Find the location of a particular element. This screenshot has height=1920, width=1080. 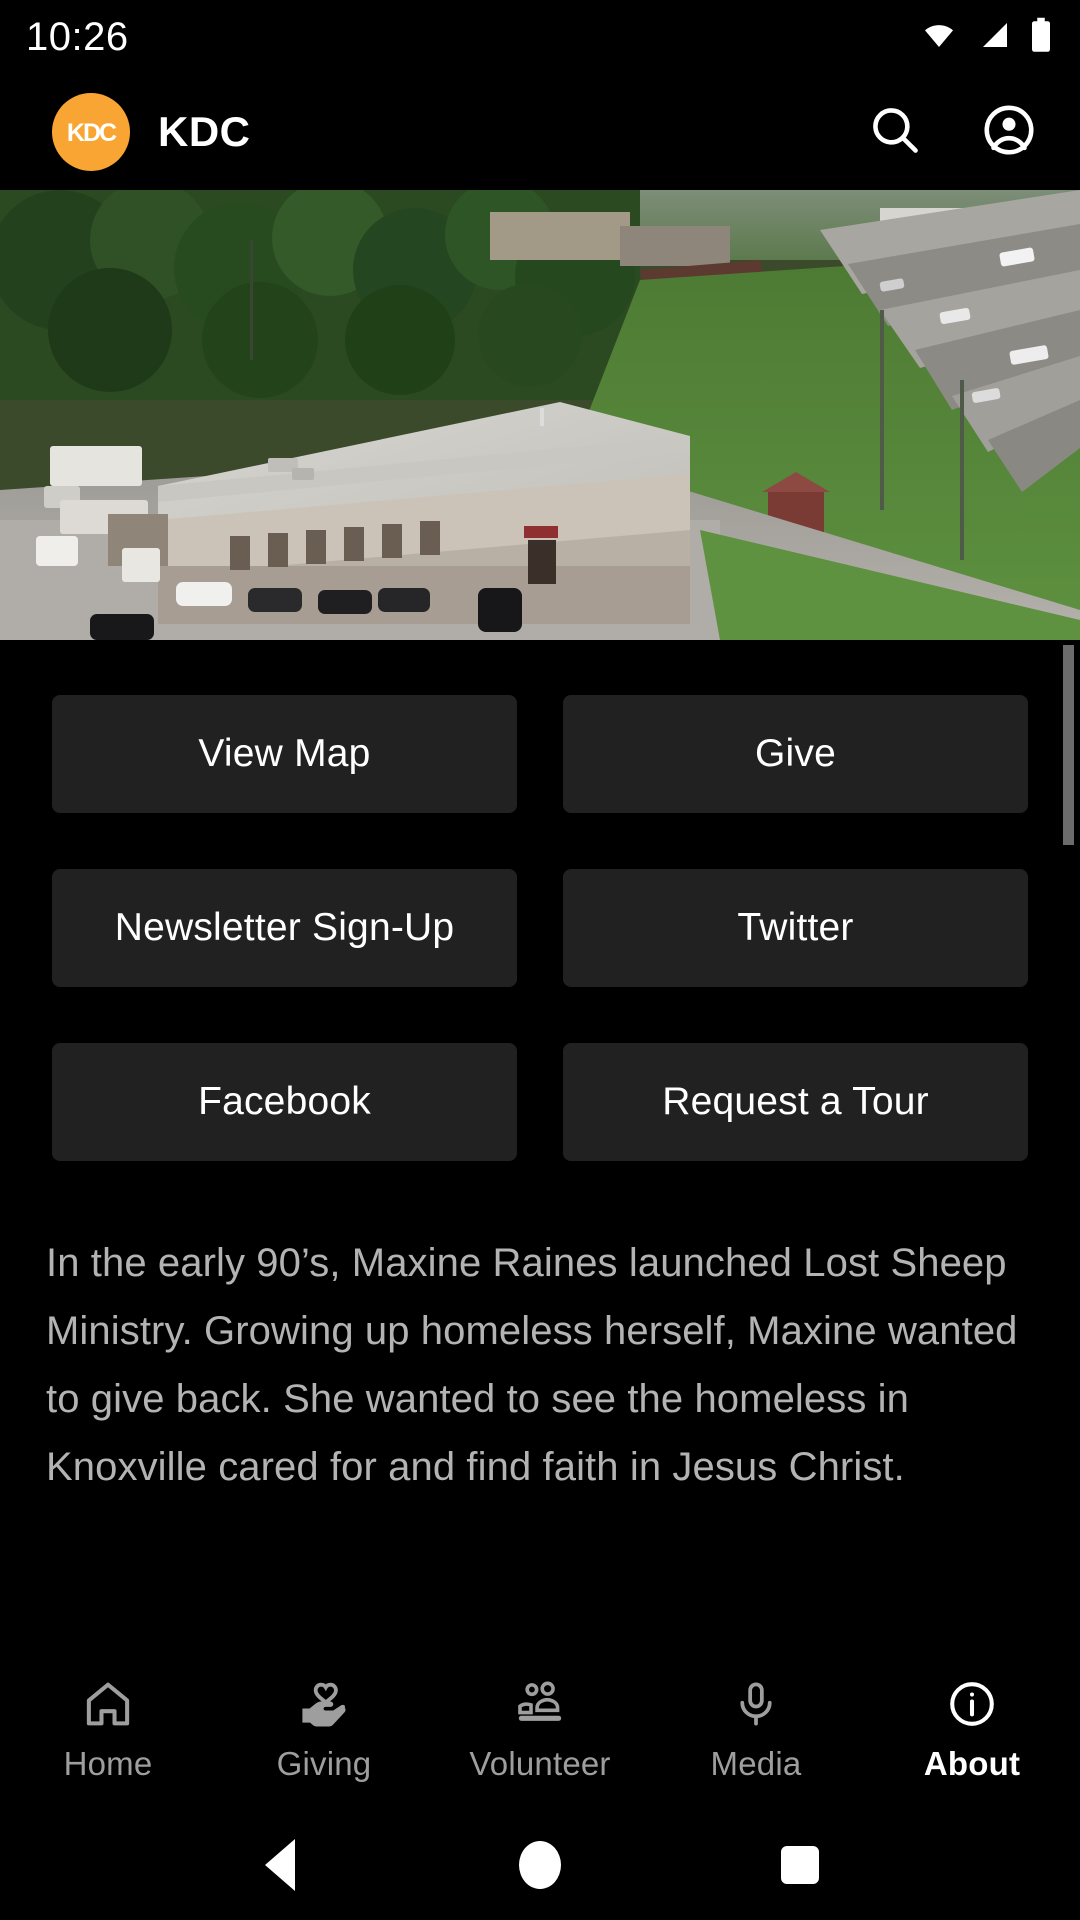

home-icon is located at coordinates (108, 1704).